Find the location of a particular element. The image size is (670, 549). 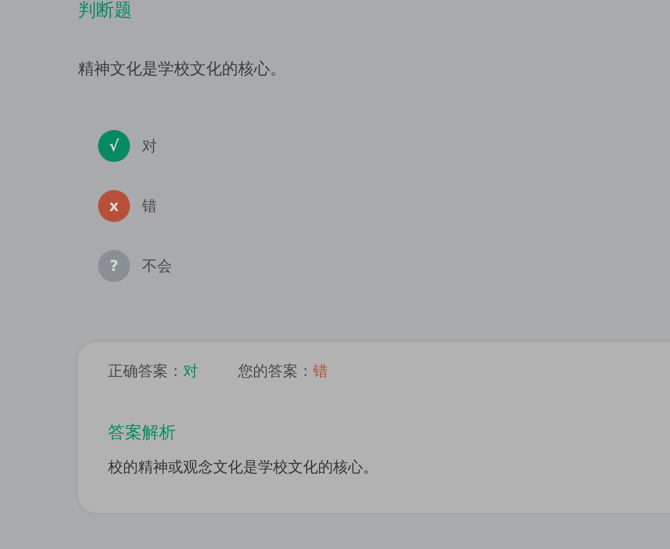

option-marker: x is located at coordinates (114, 206).